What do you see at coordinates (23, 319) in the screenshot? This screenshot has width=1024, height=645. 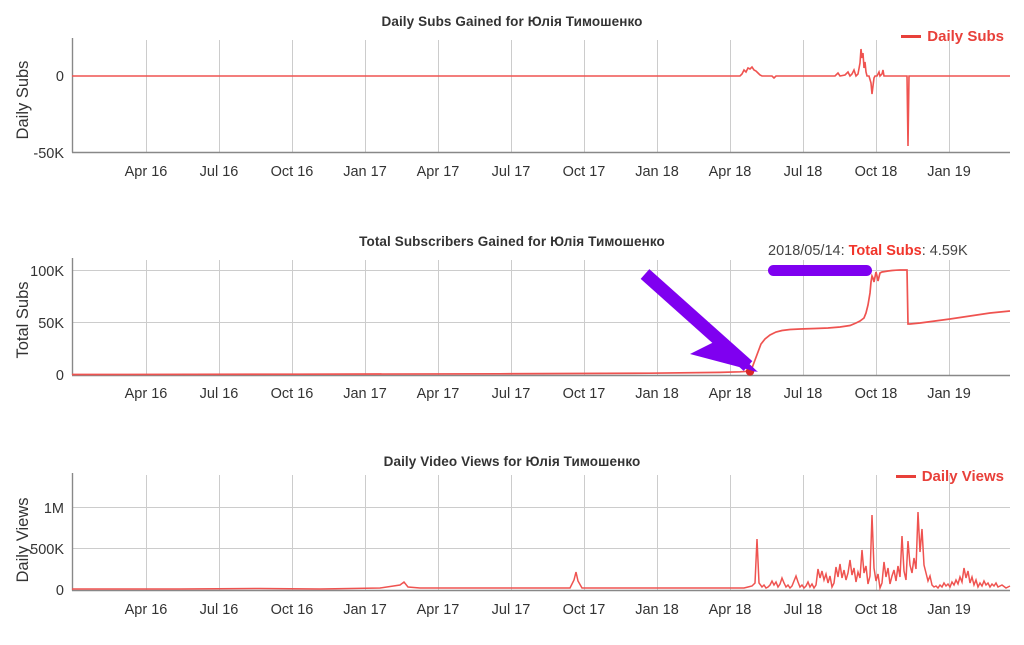 I see `y-axis-label-total-subs: Total Subs` at bounding box center [23, 319].